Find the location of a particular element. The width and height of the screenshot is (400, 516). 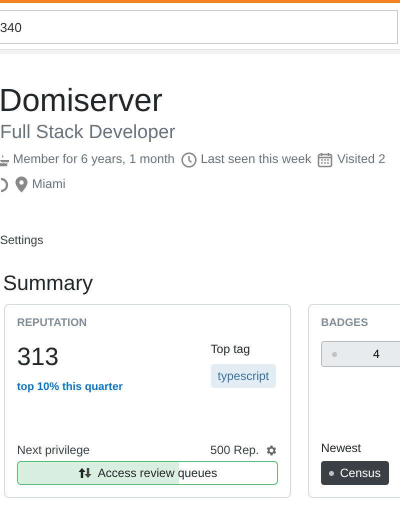

settings-link: Settings is located at coordinates (22, 240).